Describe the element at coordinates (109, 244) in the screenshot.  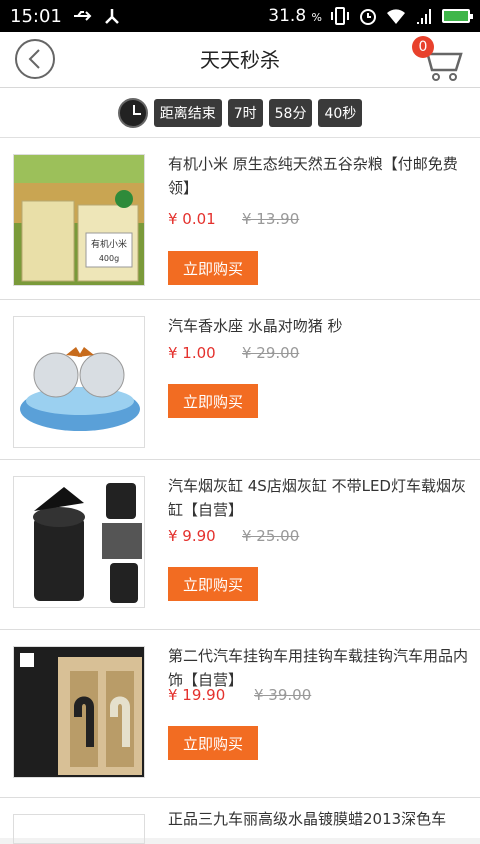
I see `image-label: 有机小米` at that location.